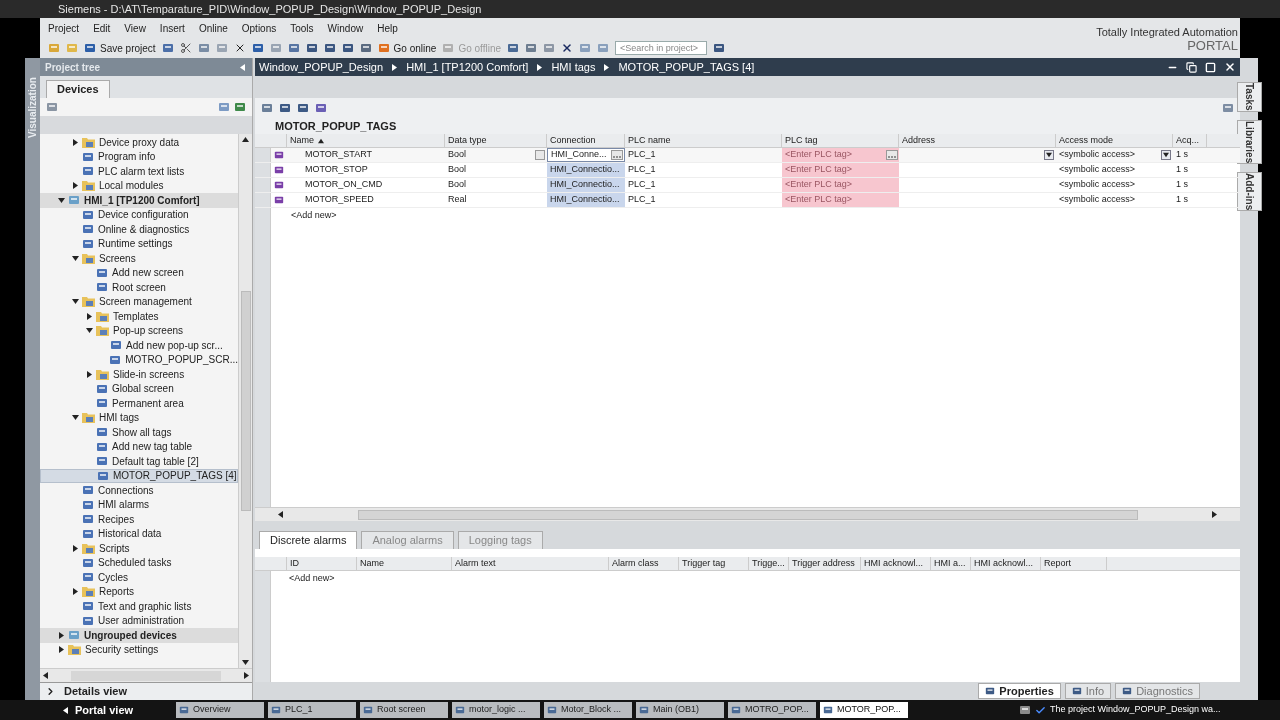 Image resolution: width=1280 pixels, height=720 pixels. I want to click on tree-item: Pop-up screens, so click(139, 330).